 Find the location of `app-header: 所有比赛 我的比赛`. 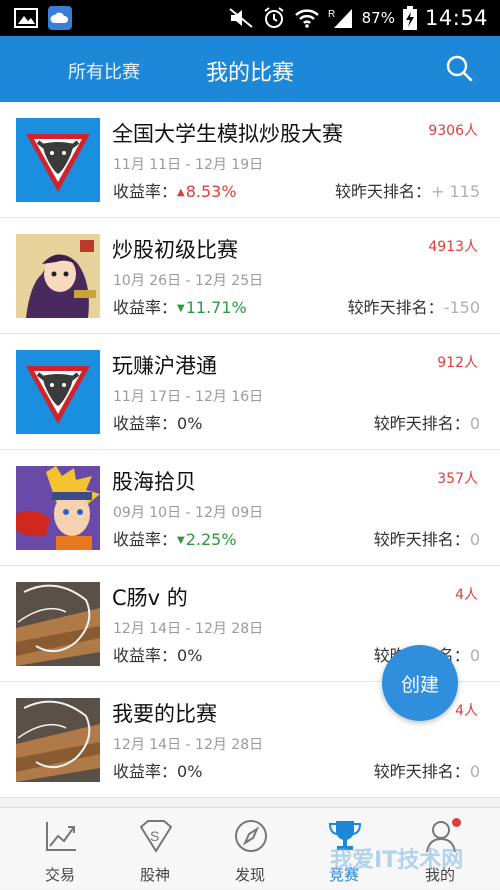

app-header: 所有比赛 我的比赛 is located at coordinates (250, 69).